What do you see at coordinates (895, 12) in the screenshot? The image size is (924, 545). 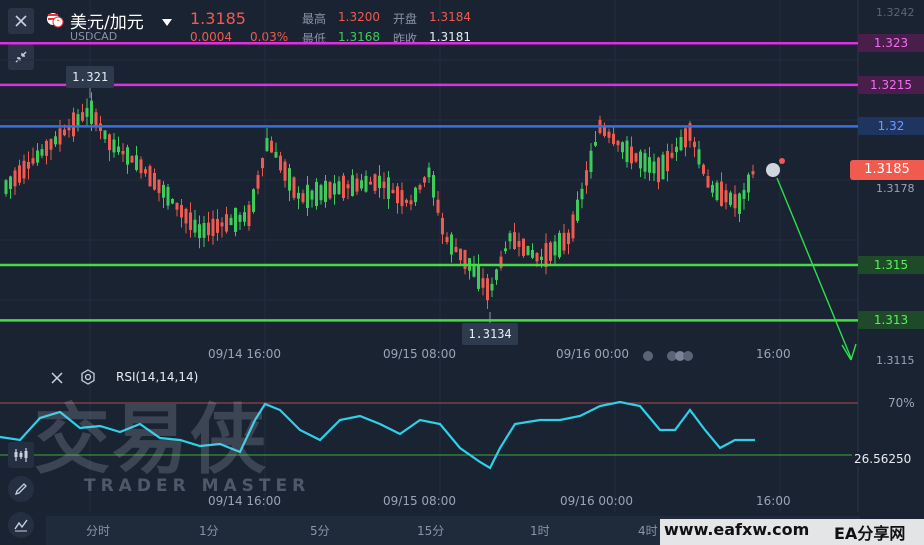 I see `axis-top-label: 1.3242` at bounding box center [895, 12].